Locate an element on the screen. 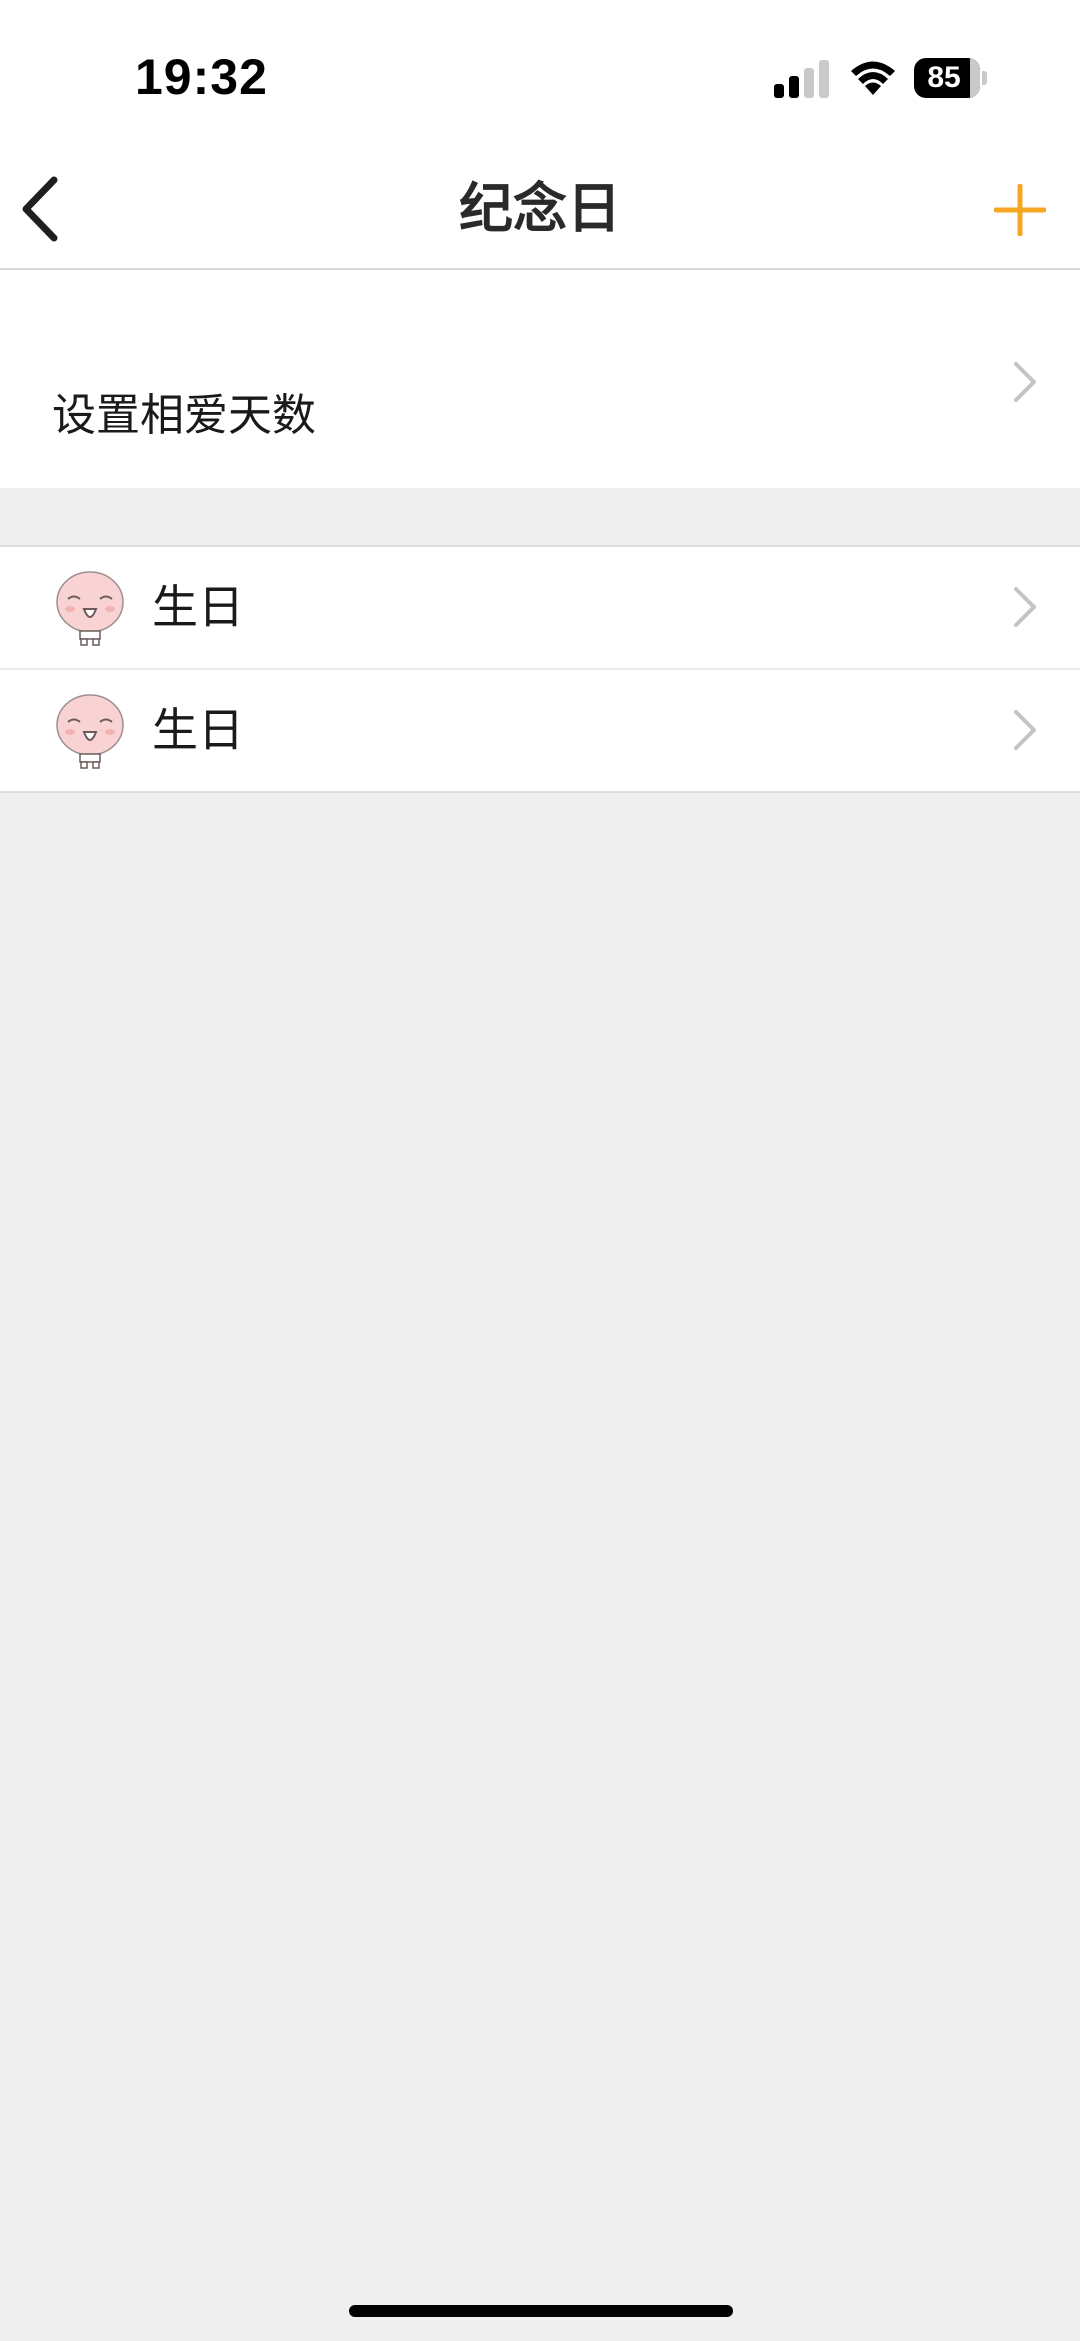  add-anniversary-button is located at coordinates (1020, 209).